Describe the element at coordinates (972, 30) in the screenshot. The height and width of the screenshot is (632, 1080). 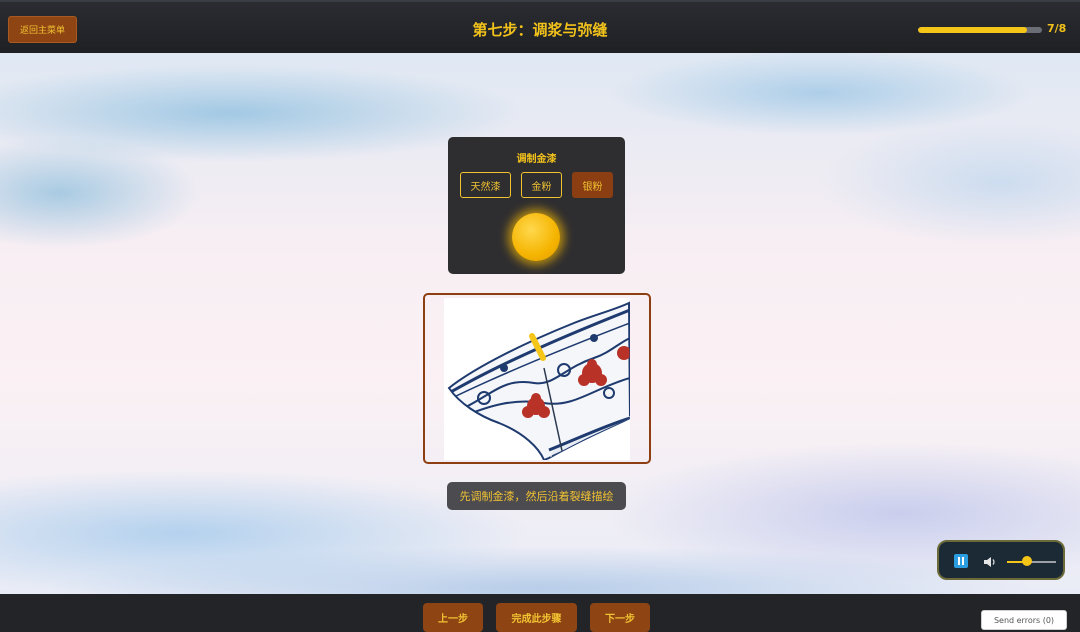
I see `step-progress-fill` at that location.